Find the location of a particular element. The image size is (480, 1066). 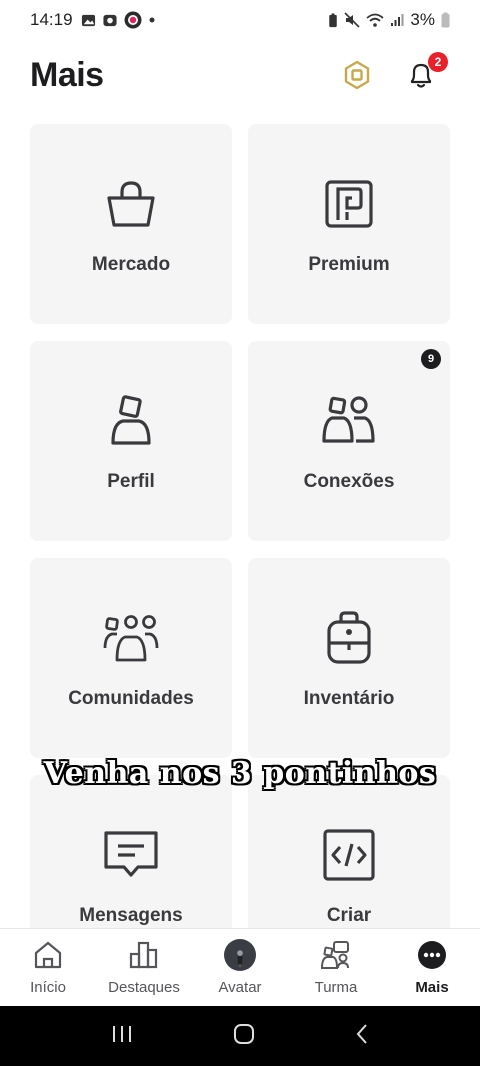

status-bar: 14:19 3% is located at coordinates (240, 20).